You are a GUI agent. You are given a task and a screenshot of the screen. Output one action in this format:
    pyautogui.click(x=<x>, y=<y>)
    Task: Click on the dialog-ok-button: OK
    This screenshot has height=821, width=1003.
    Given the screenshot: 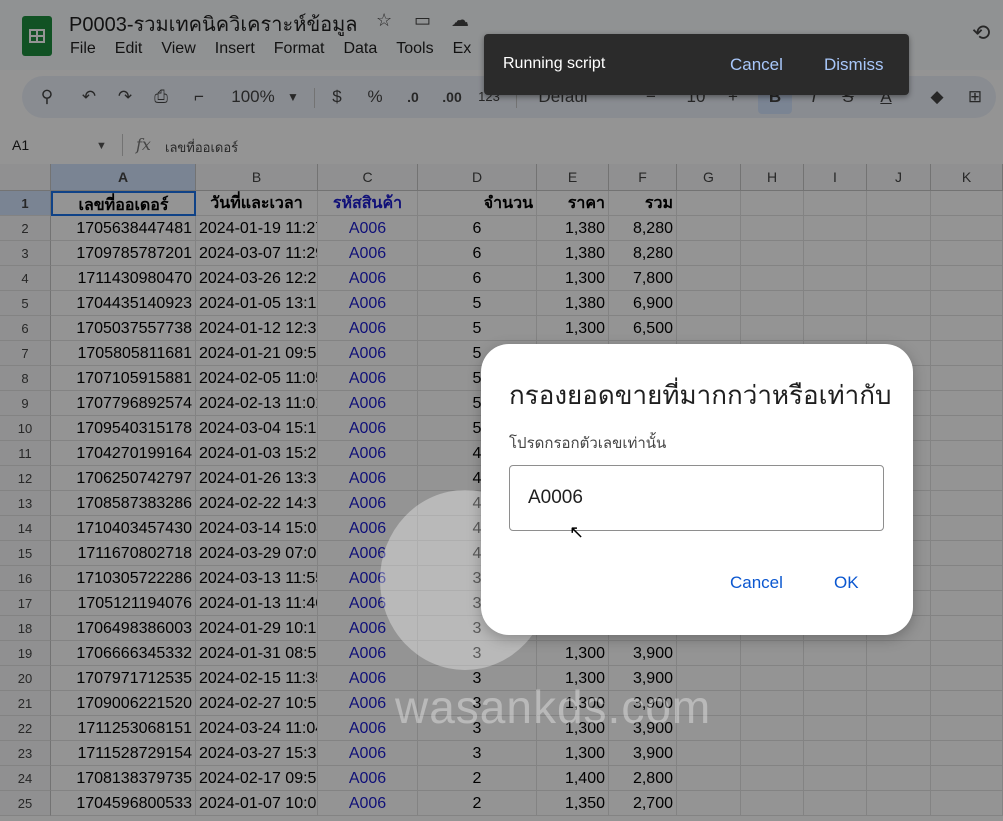 What is the action you would take?
    pyautogui.click(x=846, y=583)
    